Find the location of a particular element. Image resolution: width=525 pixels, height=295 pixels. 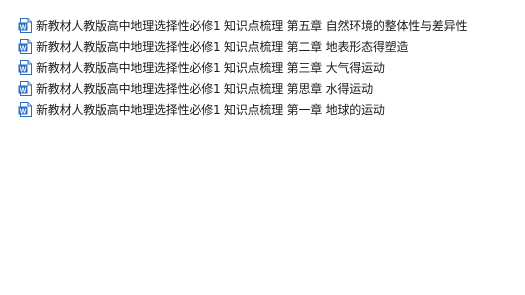

file-item: W 新教材人教版高中地理选择性必修1 知识点梳理 第三章 大气得运动 is located at coordinates (268, 67).